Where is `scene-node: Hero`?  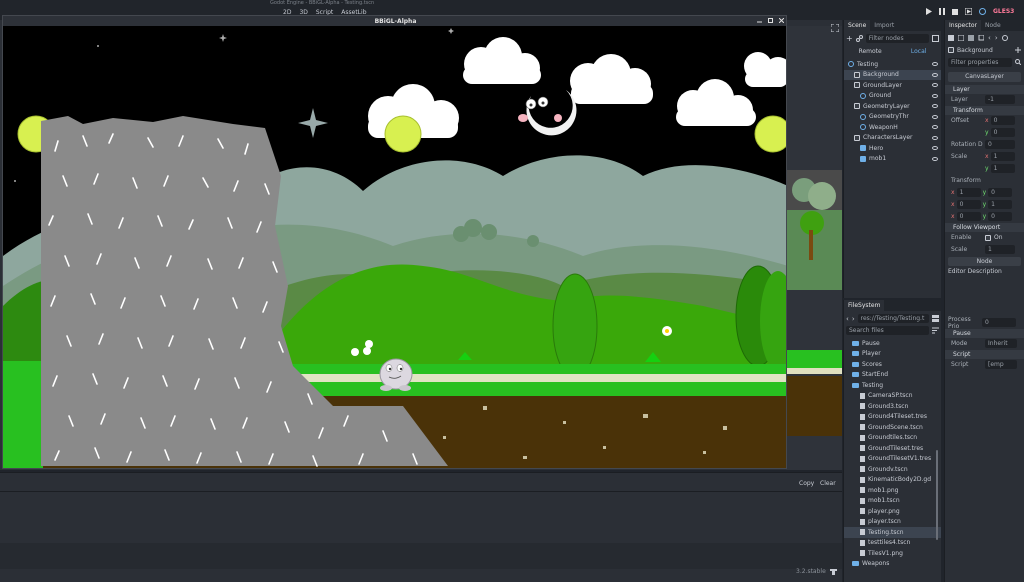 scene-node: Hero is located at coordinates (892, 148).